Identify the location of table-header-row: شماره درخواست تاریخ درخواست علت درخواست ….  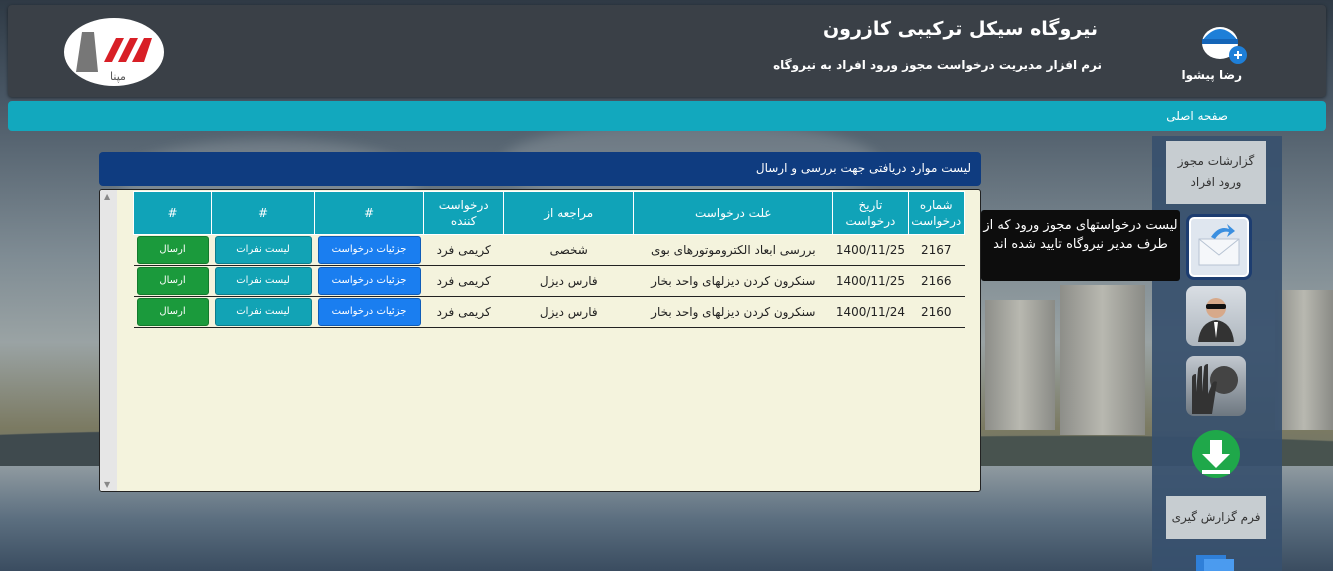
(548, 213).